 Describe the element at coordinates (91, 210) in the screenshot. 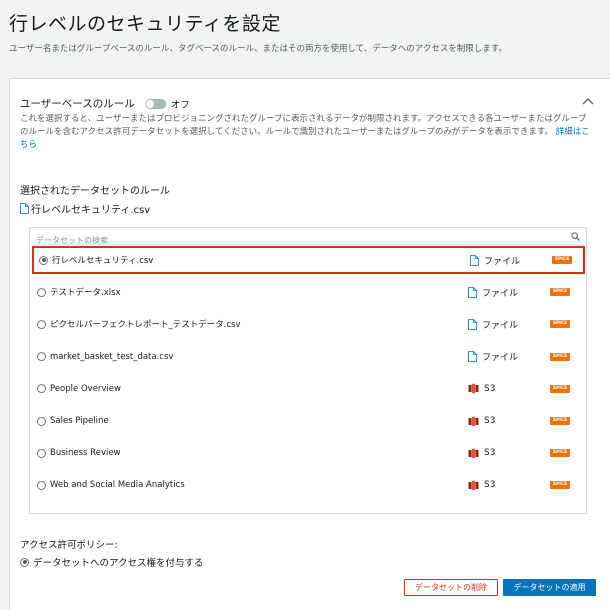

I see `selected-file-name: 行レベルセキュリティ.csv` at that location.